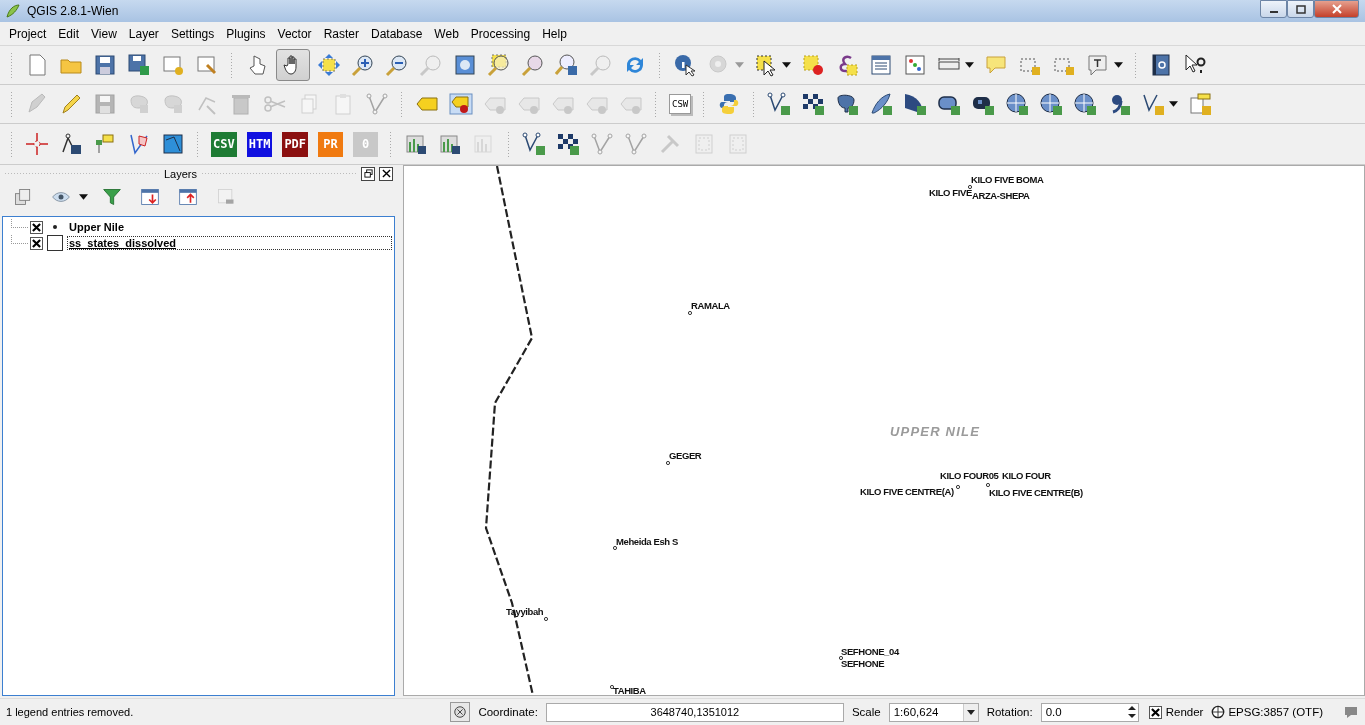 The width and height of the screenshot is (1365, 725). Describe the element at coordinates (1184, 712) in the screenshot. I see `render-label: Render` at that location.